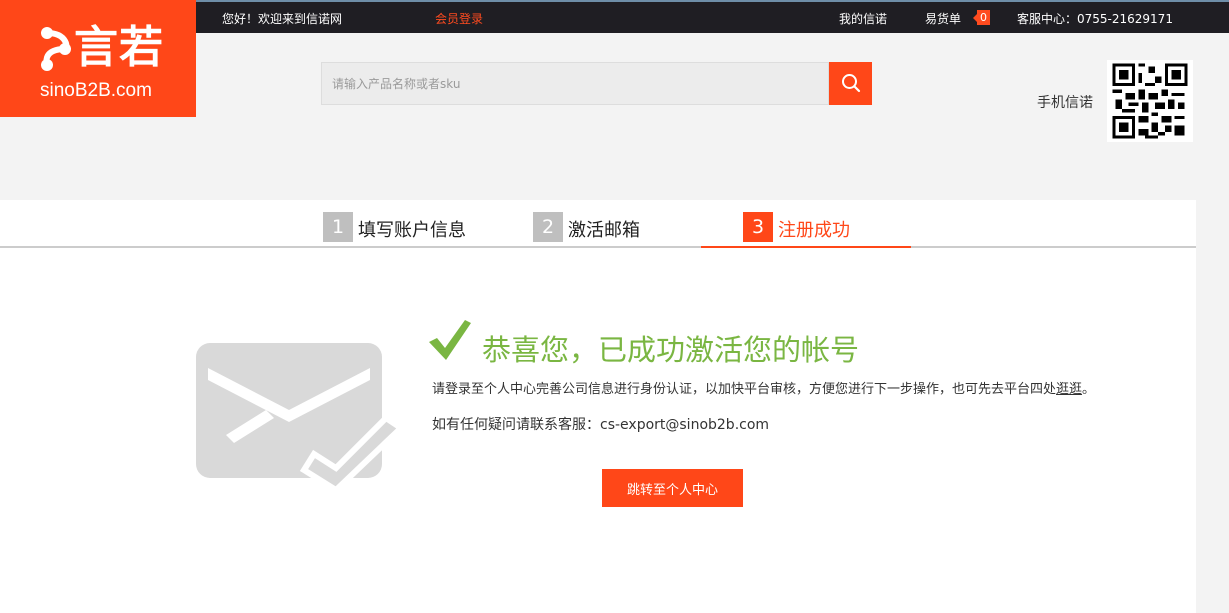 Image resolution: width=1229 pixels, height=613 pixels. What do you see at coordinates (282, 19) in the screenshot?
I see `welcome-text: 您好！欢迎来到信诺网` at bounding box center [282, 19].